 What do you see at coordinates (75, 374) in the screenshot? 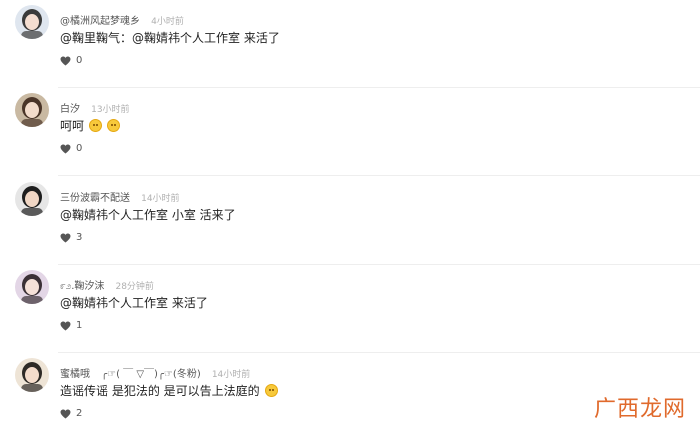
I see `username: 蜜橘哦` at bounding box center [75, 374].